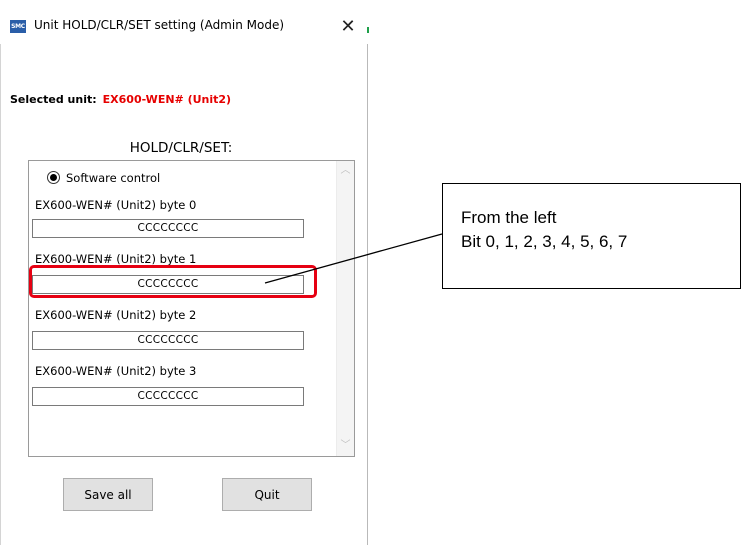 This screenshot has width=753, height=545. I want to click on annotation-callout: From the left Bit 0, 1, 2, 3, 4, 5, 6, 7, so click(591, 236).